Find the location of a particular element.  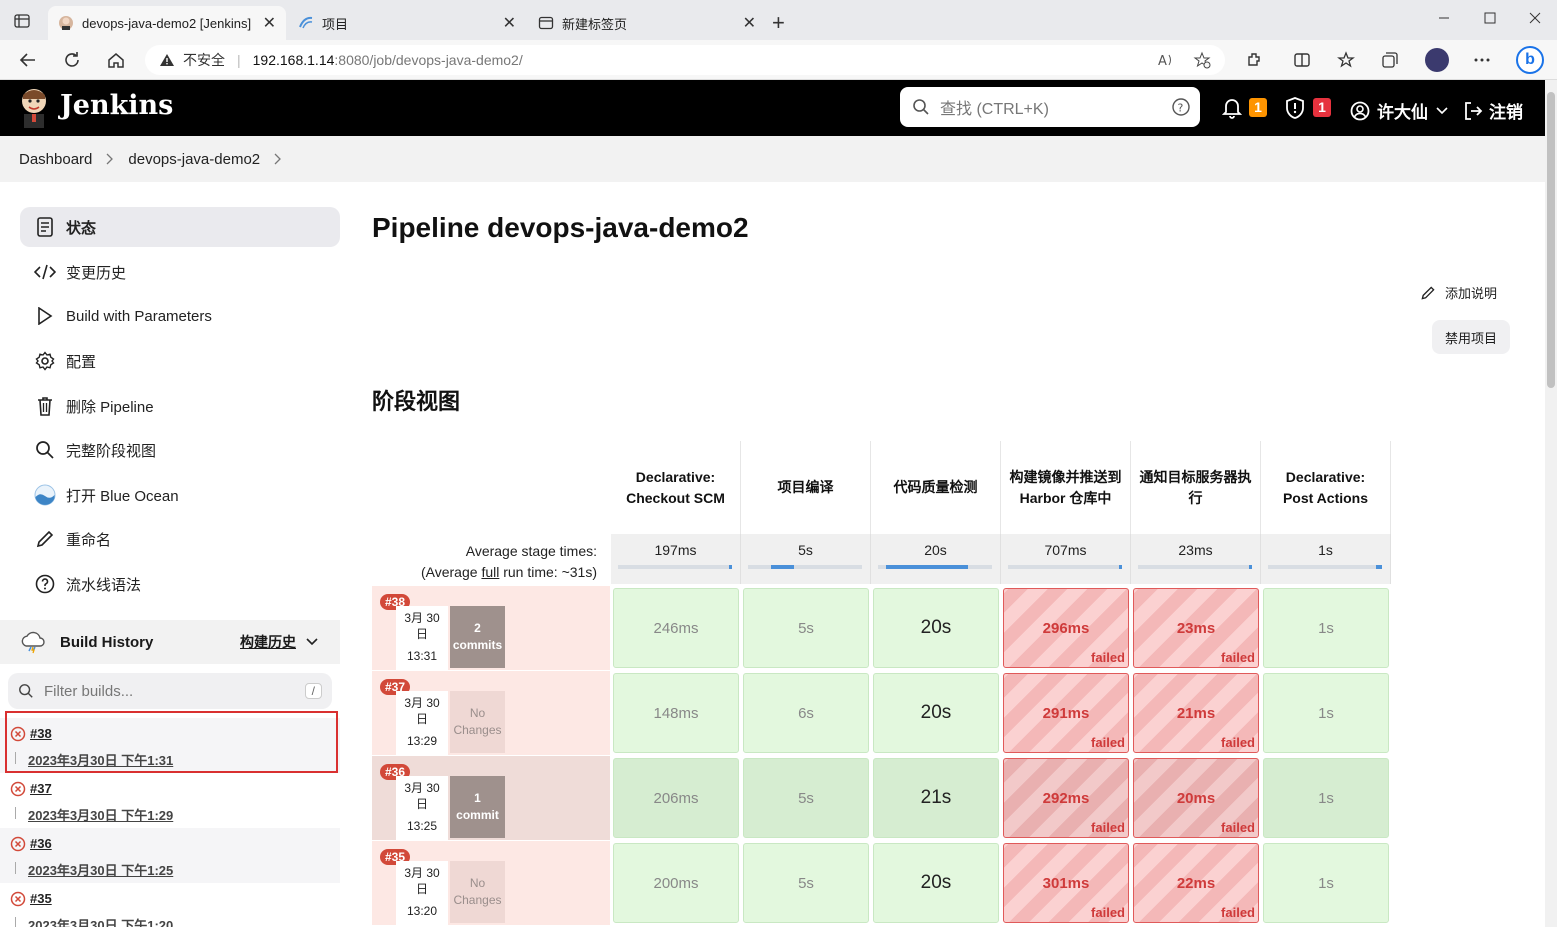

build-number: #35 is located at coordinates (41, 898).